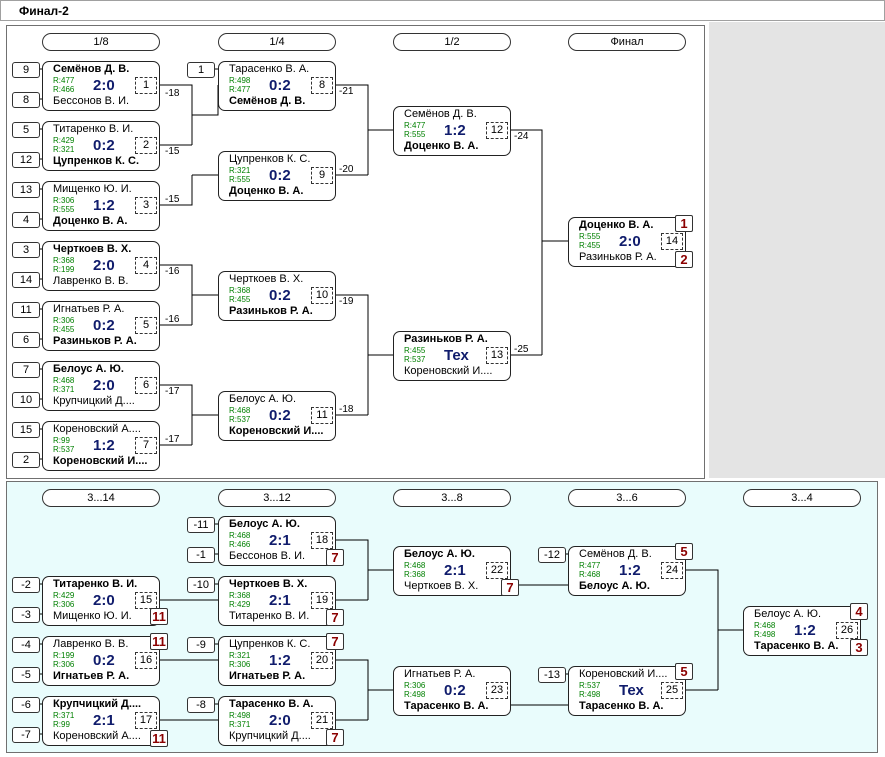 The height and width of the screenshot is (757, 885). Describe the element at coordinates (103, 189) in the screenshot. I see `player-top-name: Мищенко Ю. И.` at that location.